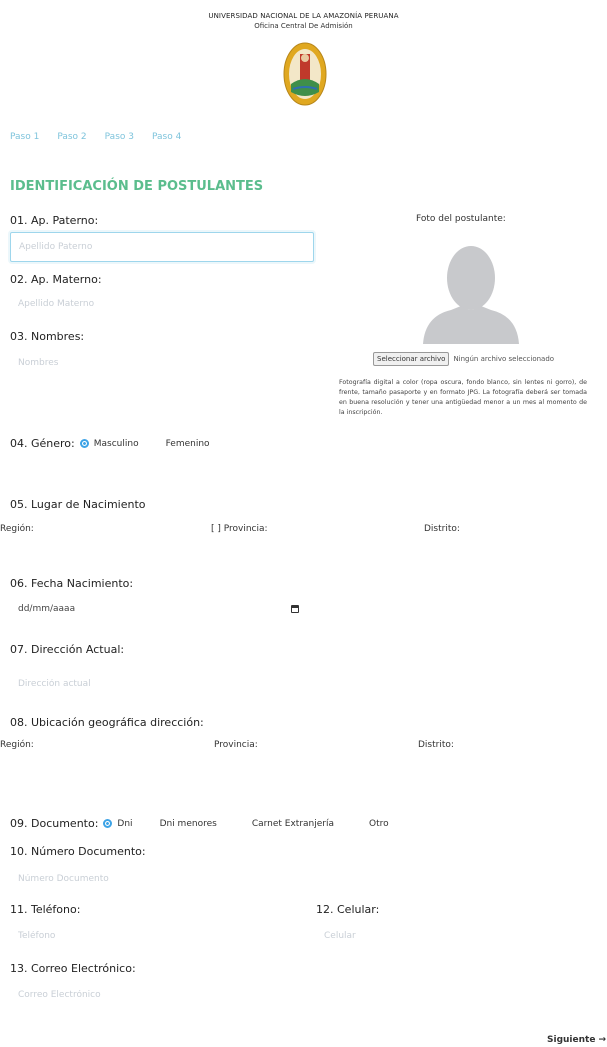 Image resolution: width=607 pixels, height=1047 pixels. Describe the element at coordinates (161, 684) in the screenshot. I see `direccion-input` at that location.